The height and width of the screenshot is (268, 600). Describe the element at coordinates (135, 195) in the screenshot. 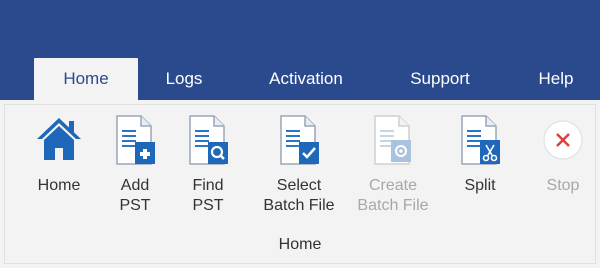

I see `add-pst-label: Add PST` at that location.